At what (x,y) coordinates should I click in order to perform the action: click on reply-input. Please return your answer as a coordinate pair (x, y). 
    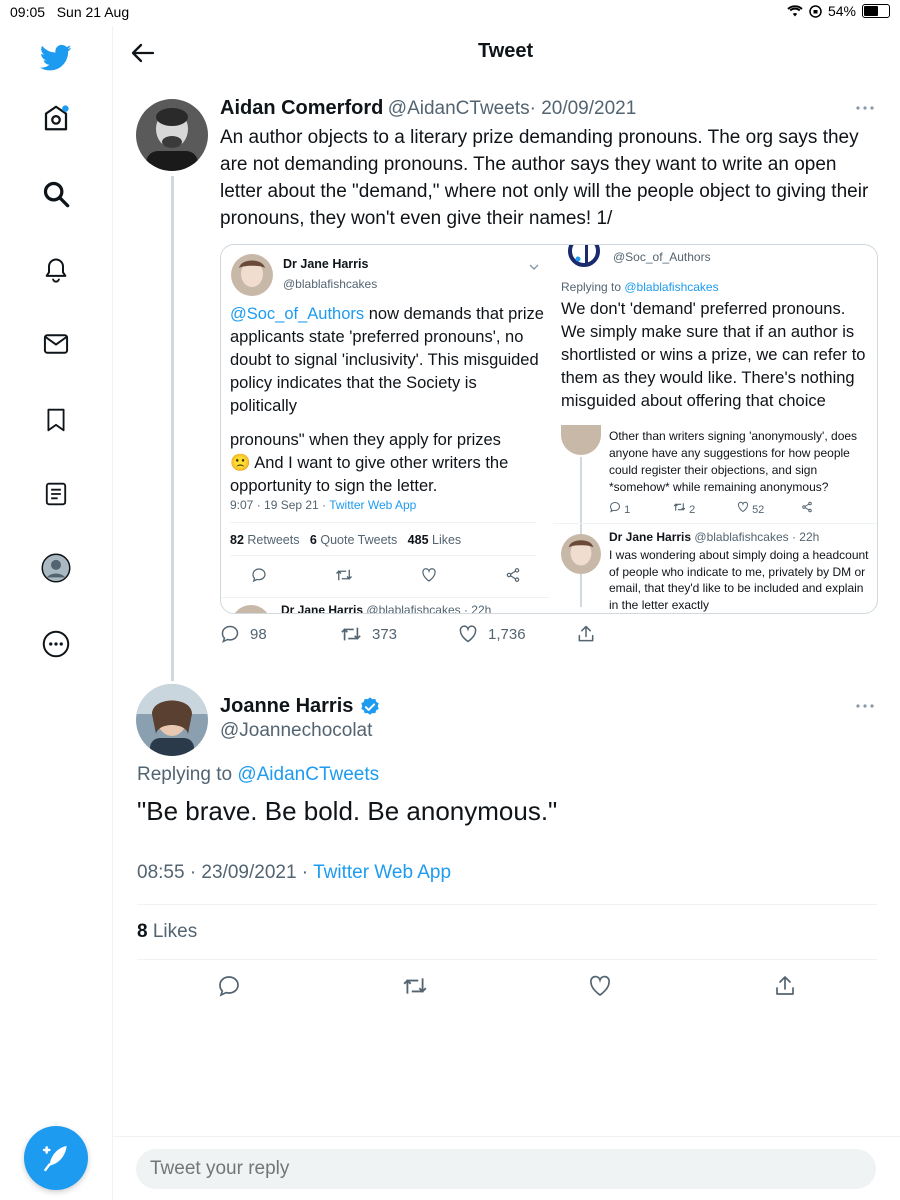
    Looking at the image, I should click on (506, 1169).